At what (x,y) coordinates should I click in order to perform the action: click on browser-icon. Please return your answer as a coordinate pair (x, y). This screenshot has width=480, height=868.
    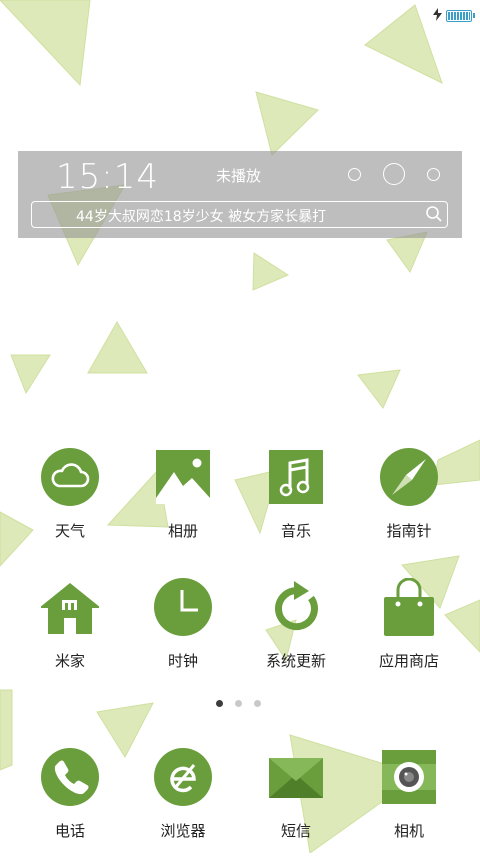
    Looking at the image, I should click on (183, 777).